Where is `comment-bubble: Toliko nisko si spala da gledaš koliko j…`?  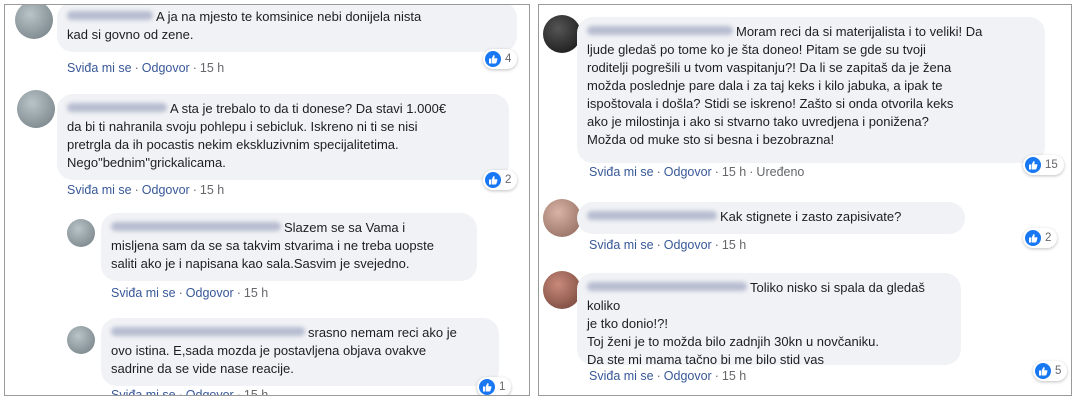 comment-bubble: Toliko nisko si spala da gledaš koliko j… is located at coordinates (769, 320).